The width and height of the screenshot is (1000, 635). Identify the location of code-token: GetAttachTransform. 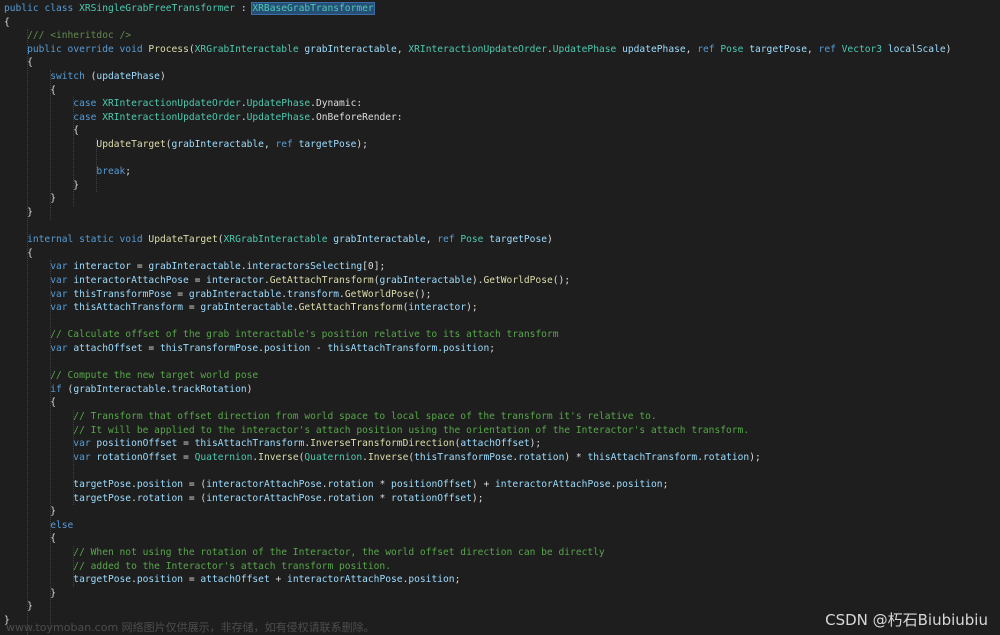
(350, 308).